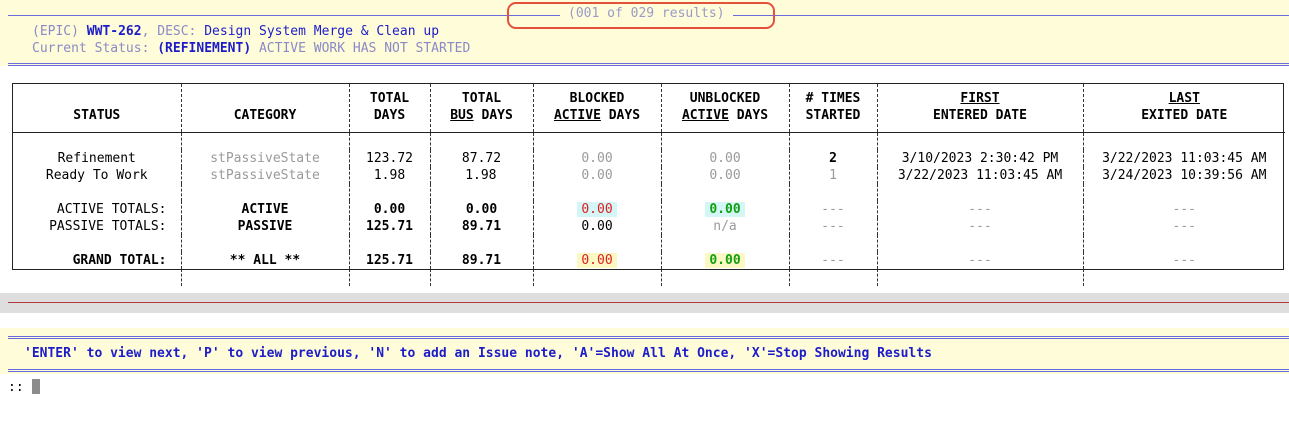  I want to click on separator-band, so click(644, 303).